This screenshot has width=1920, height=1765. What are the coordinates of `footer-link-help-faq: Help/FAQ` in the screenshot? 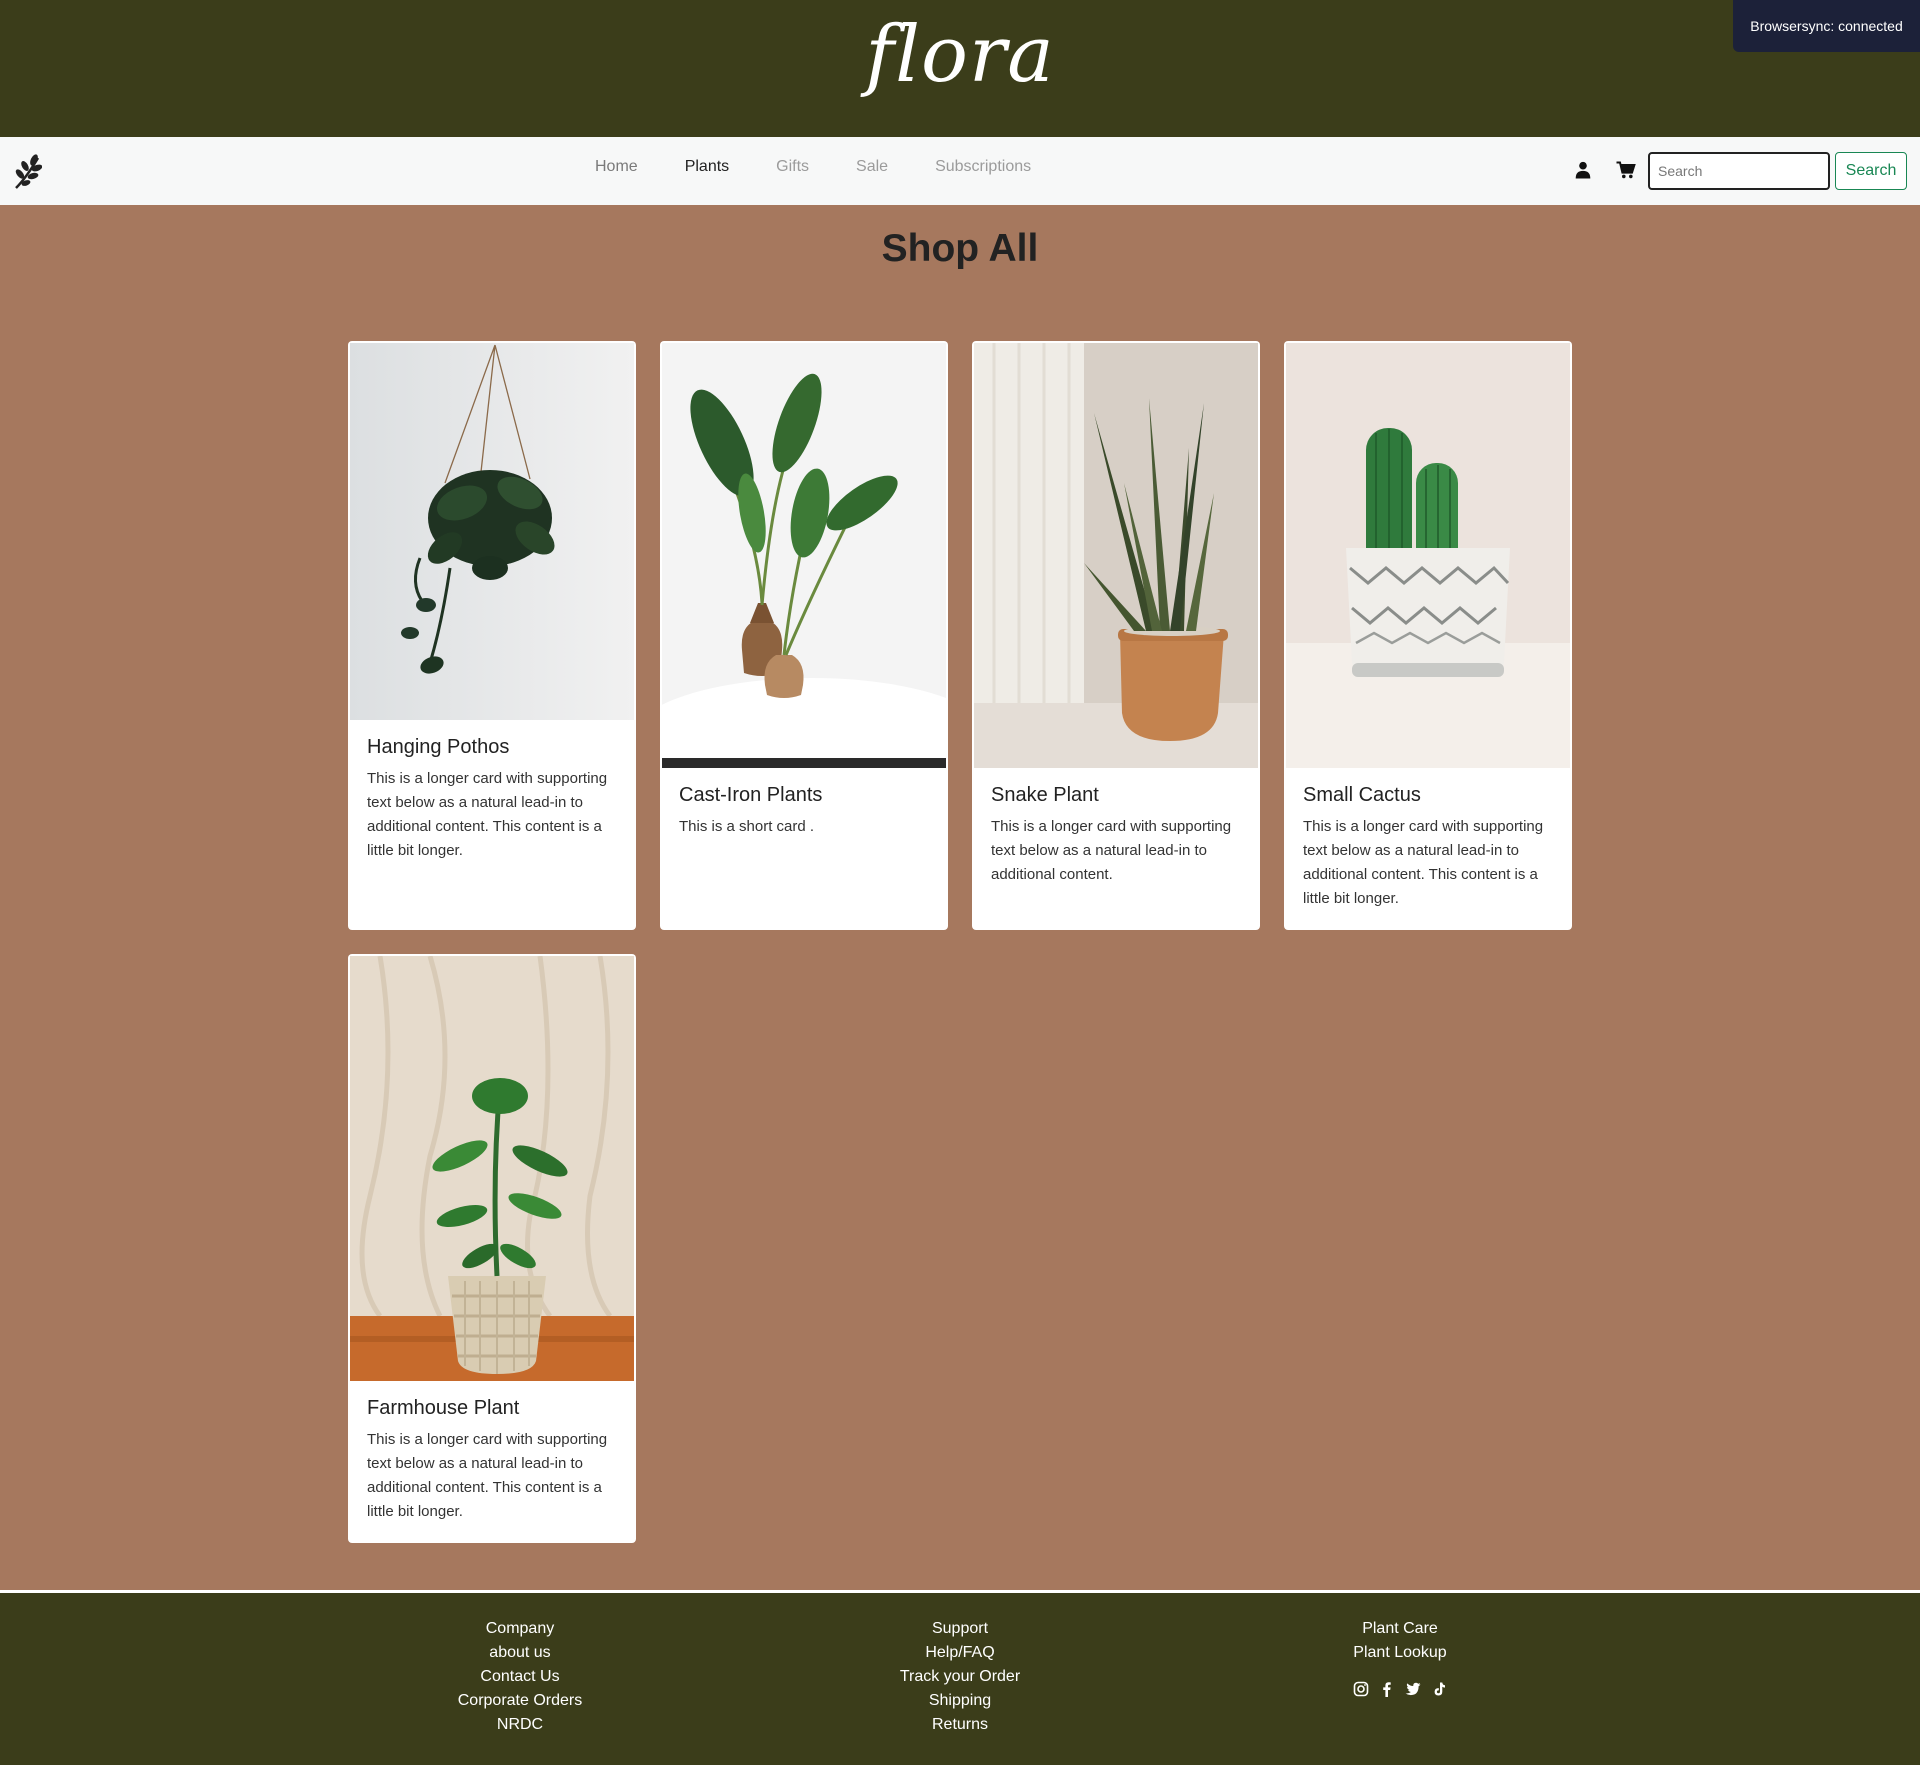 It's located at (960, 1653).